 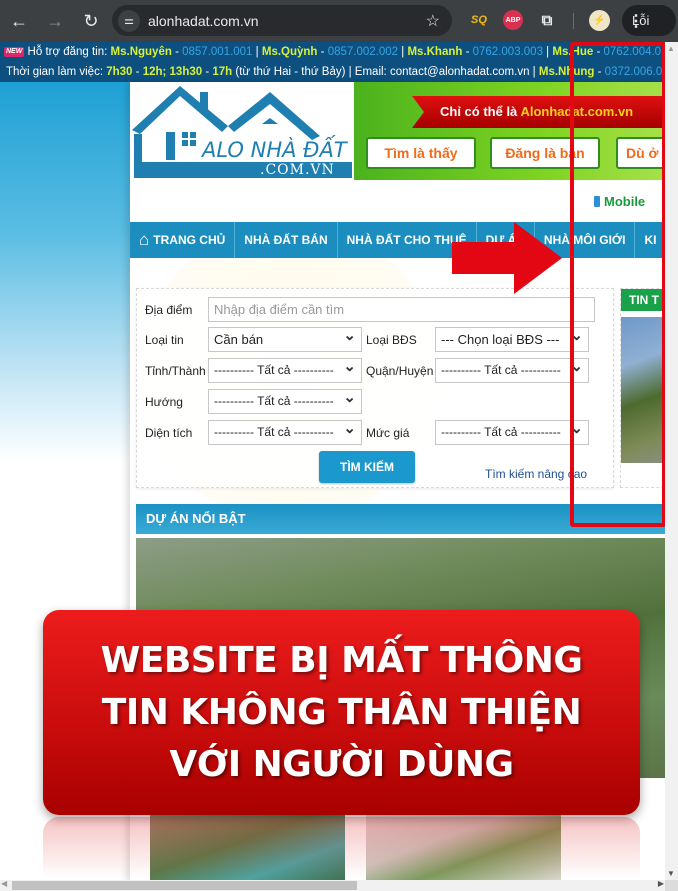 What do you see at coordinates (217, 52) in the screenshot?
I see `contact-phone: 0857.001.001` at bounding box center [217, 52].